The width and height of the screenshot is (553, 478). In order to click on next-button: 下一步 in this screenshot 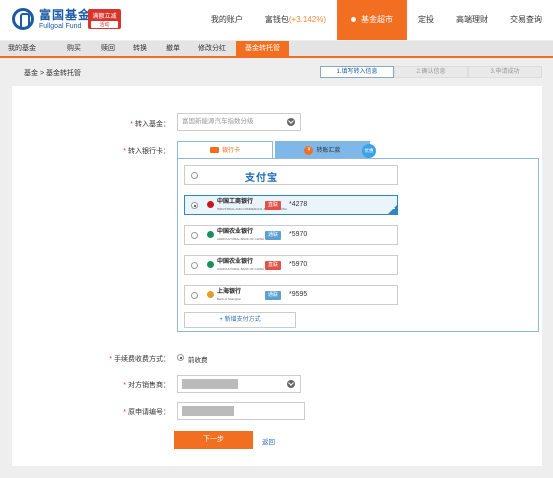, I will do `click(213, 440)`.